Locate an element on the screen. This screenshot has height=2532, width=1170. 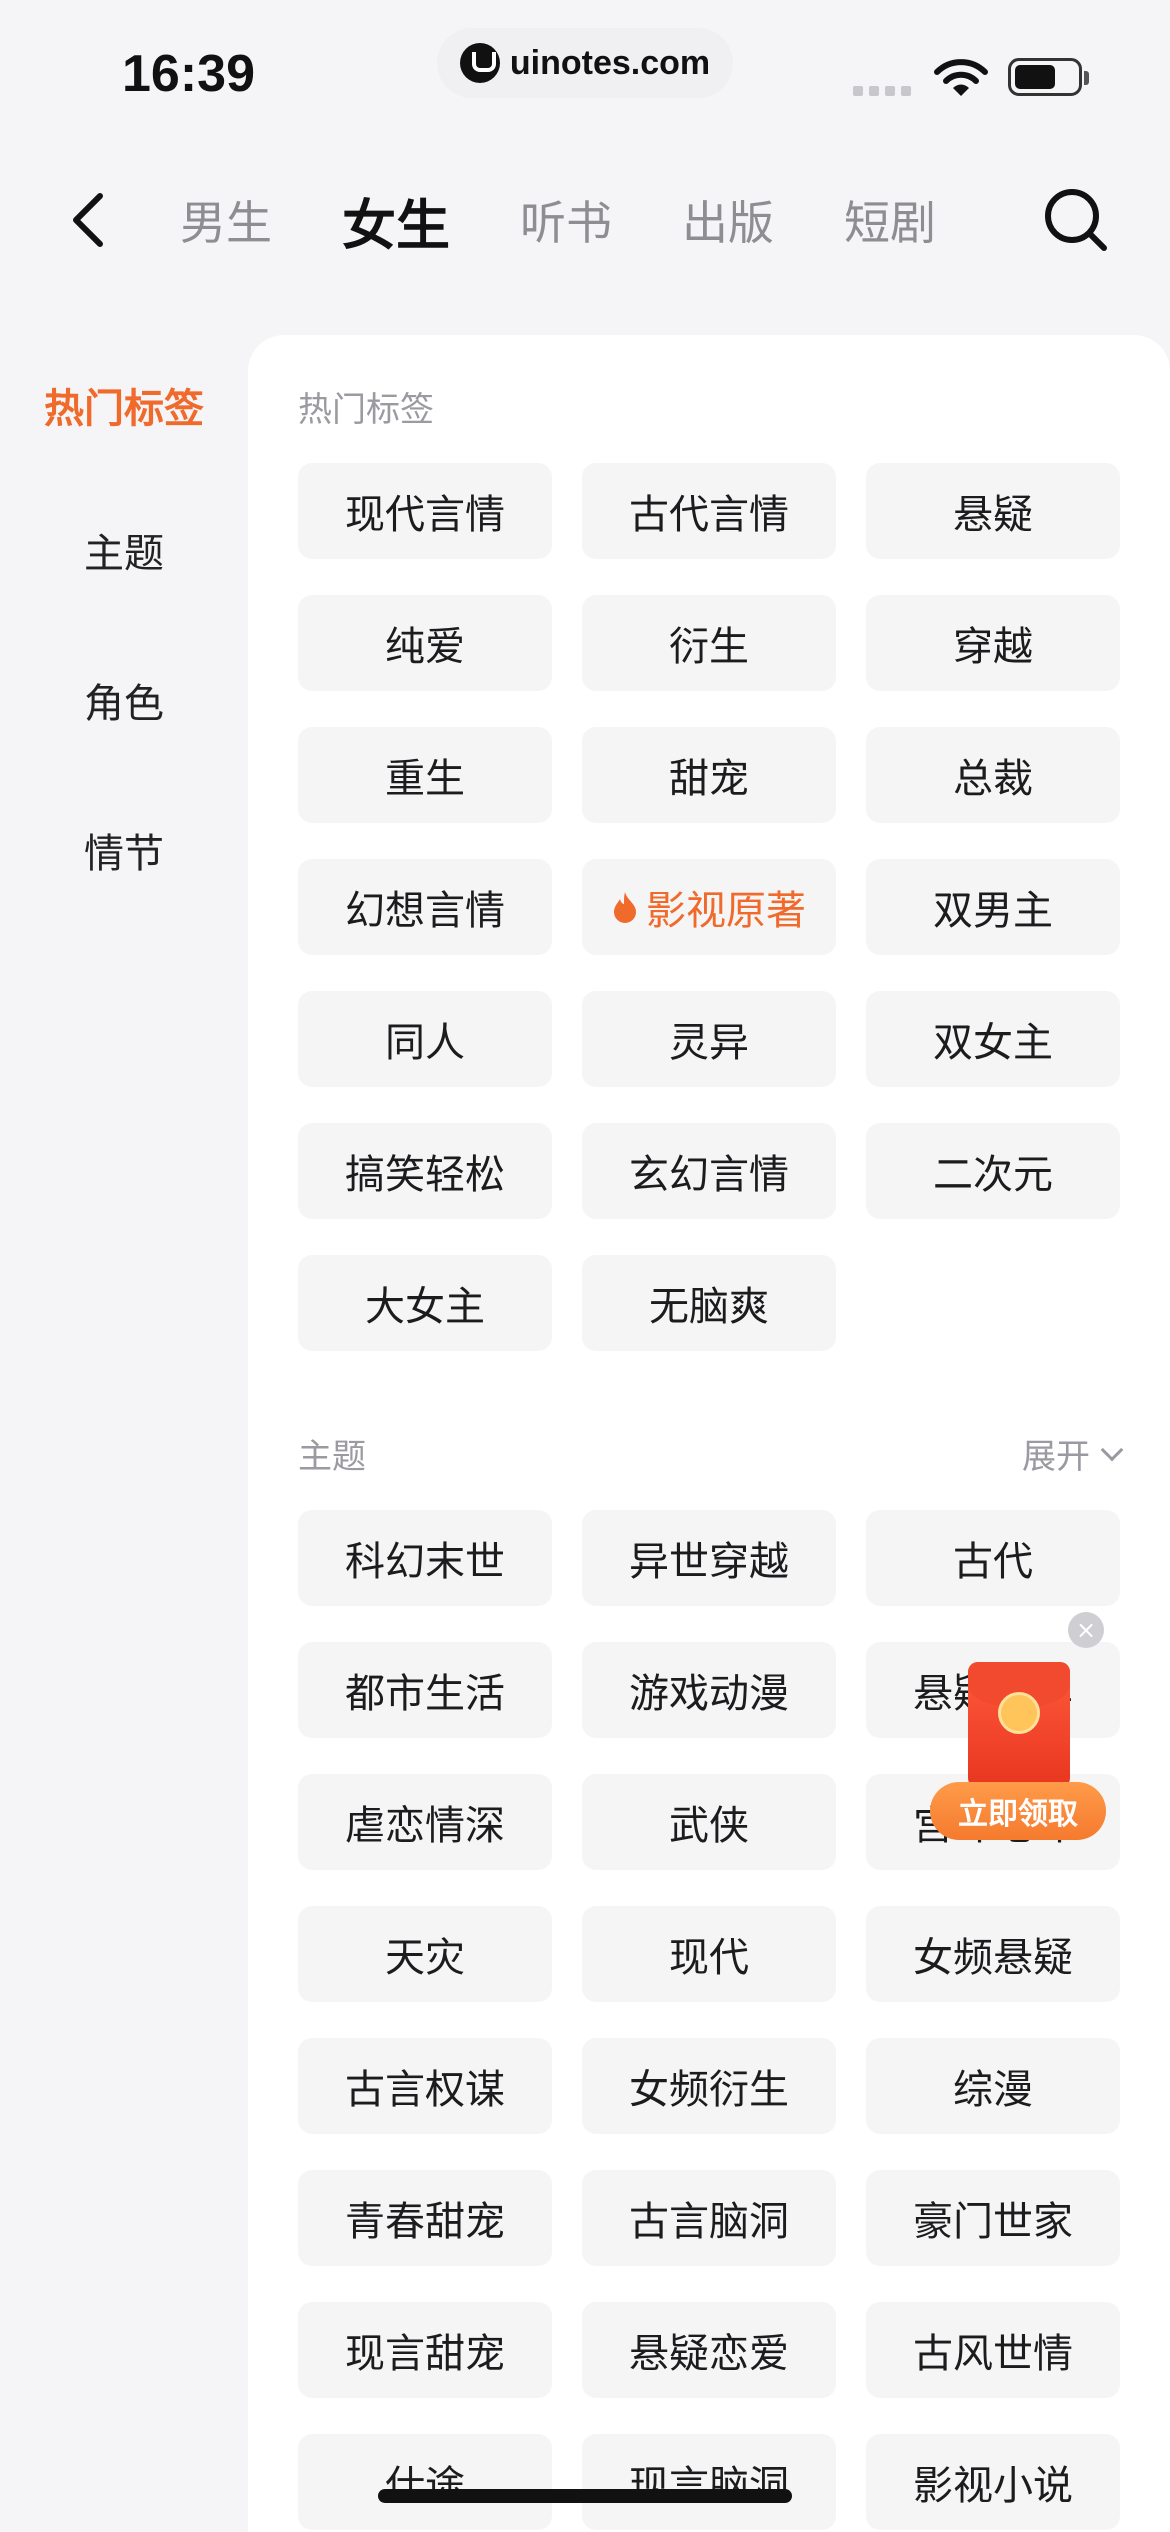
red-packet-promo: × 立即领取 is located at coordinates (1018, 1727).